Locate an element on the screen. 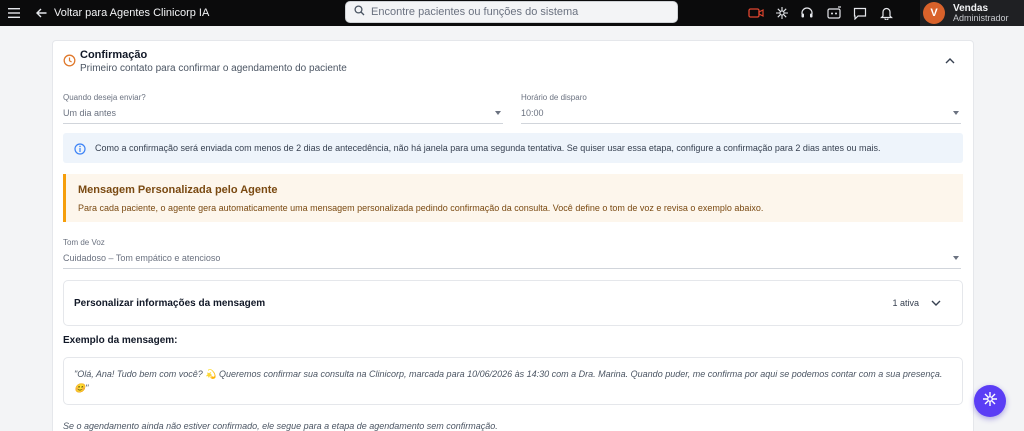  user-menu: V Vendas Administrador is located at coordinates (972, 13).